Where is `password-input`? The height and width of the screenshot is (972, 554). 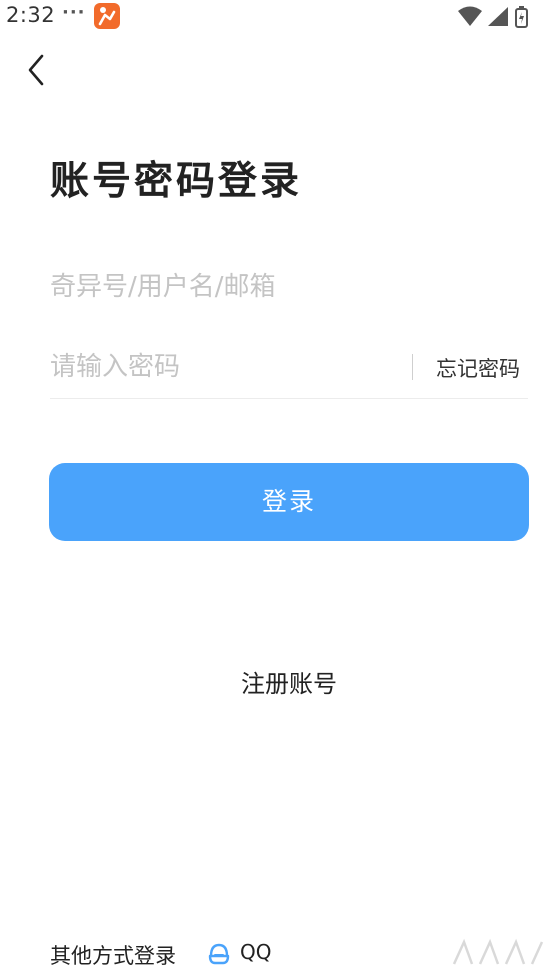
password-input is located at coordinates (220, 367).